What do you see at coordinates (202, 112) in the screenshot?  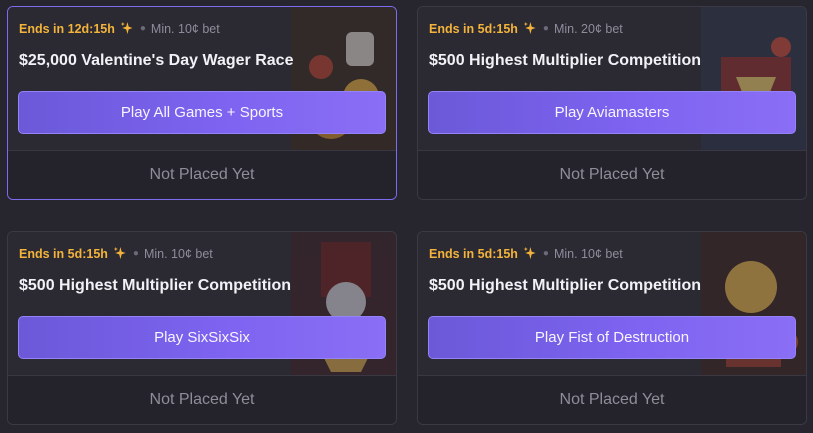 I see `play-button: Play All Games + Sports` at bounding box center [202, 112].